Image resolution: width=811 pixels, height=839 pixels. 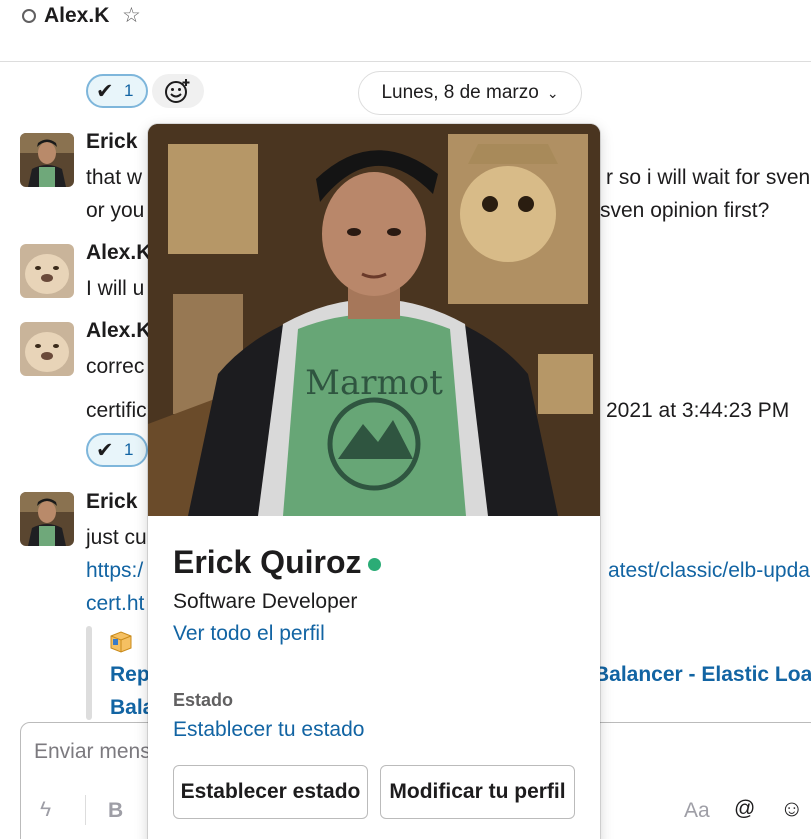 I want to click on star-icon: ☆, so click(x=131, y=15).